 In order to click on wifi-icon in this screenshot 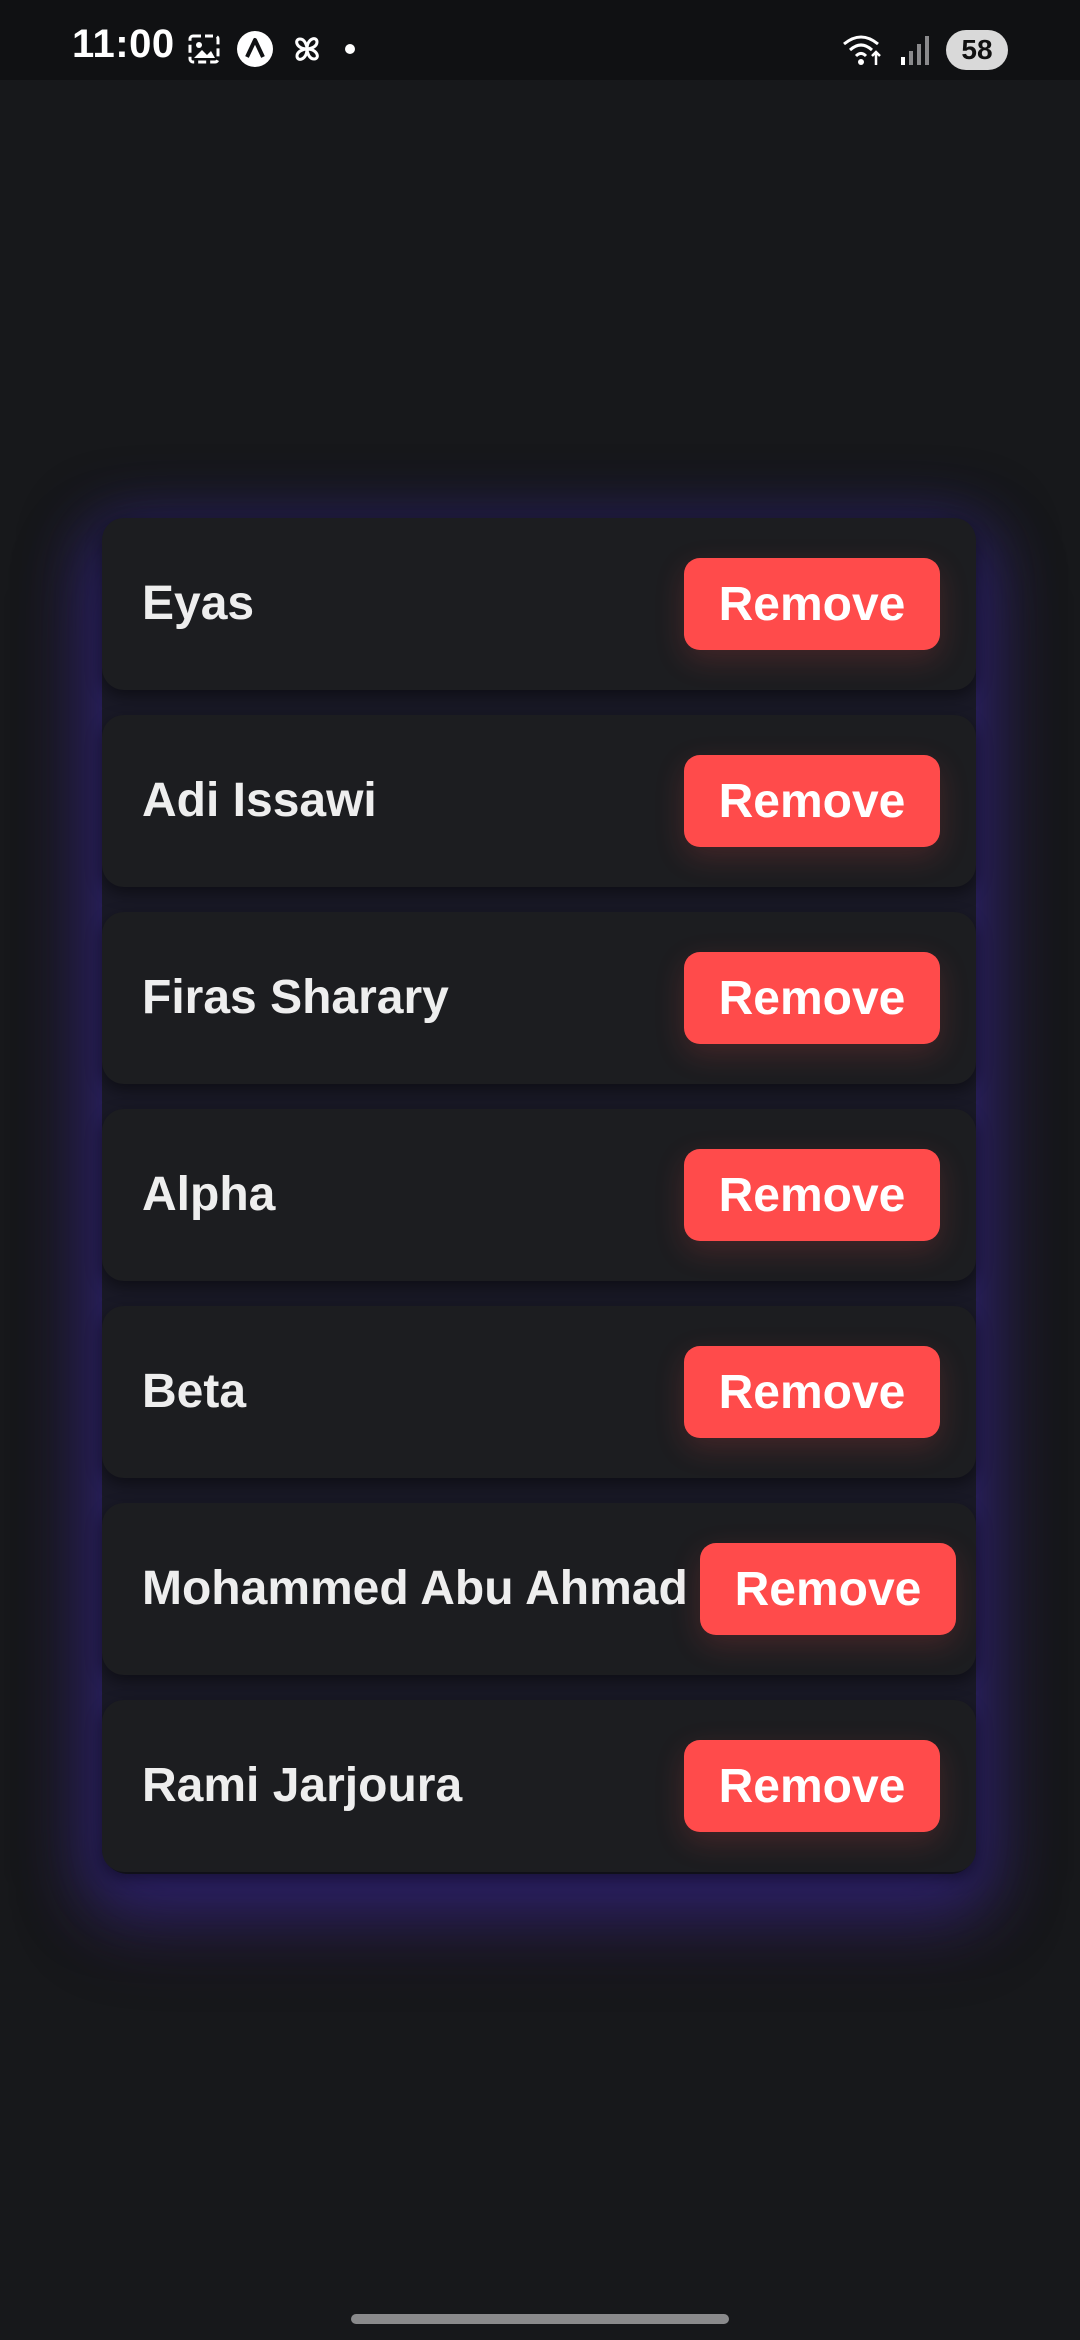, I will do `click(863, 50)`.